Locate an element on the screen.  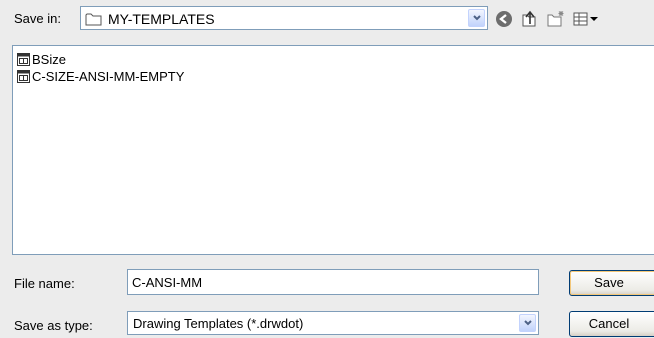
save-as-type-dropdown-button is located at coordinates (527, 323).